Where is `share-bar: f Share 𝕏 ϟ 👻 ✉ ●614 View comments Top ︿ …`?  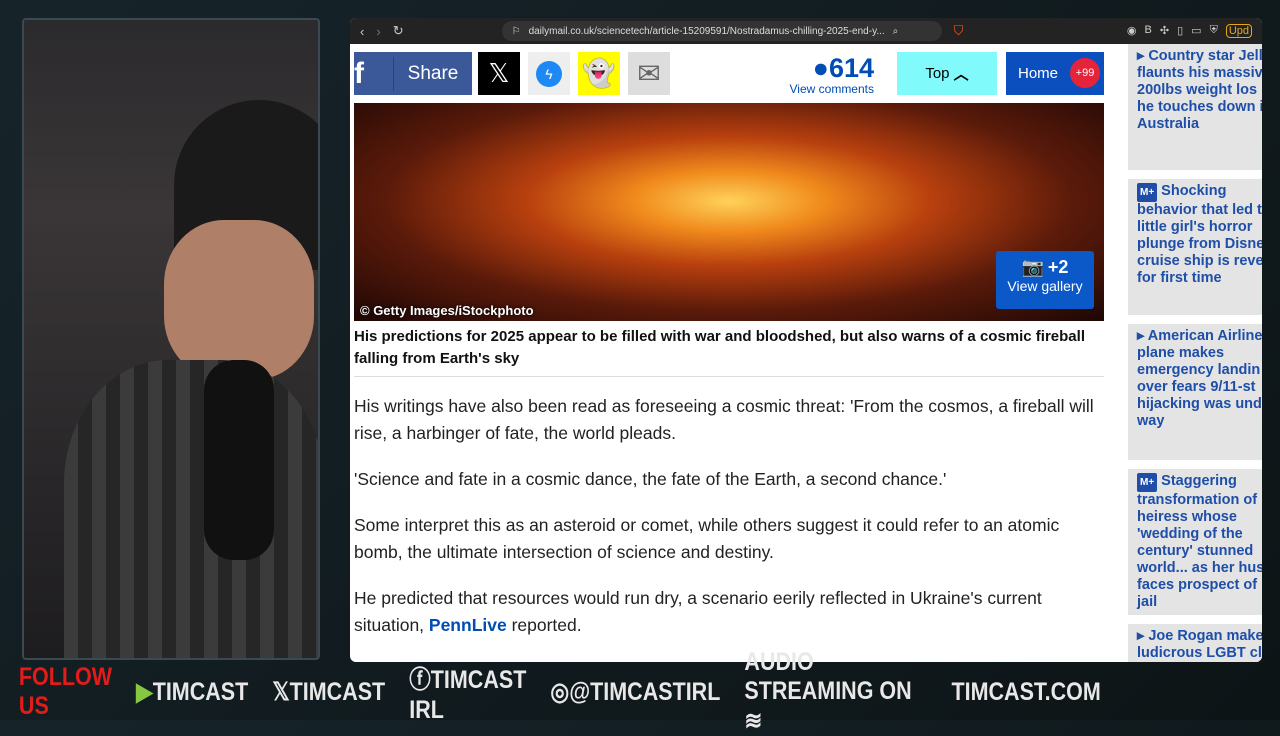 share-bar: f Share 𝕏 ϟ 👻 ✉ ●614 View comments Top ︿ … is located at coordinates (729, 74).